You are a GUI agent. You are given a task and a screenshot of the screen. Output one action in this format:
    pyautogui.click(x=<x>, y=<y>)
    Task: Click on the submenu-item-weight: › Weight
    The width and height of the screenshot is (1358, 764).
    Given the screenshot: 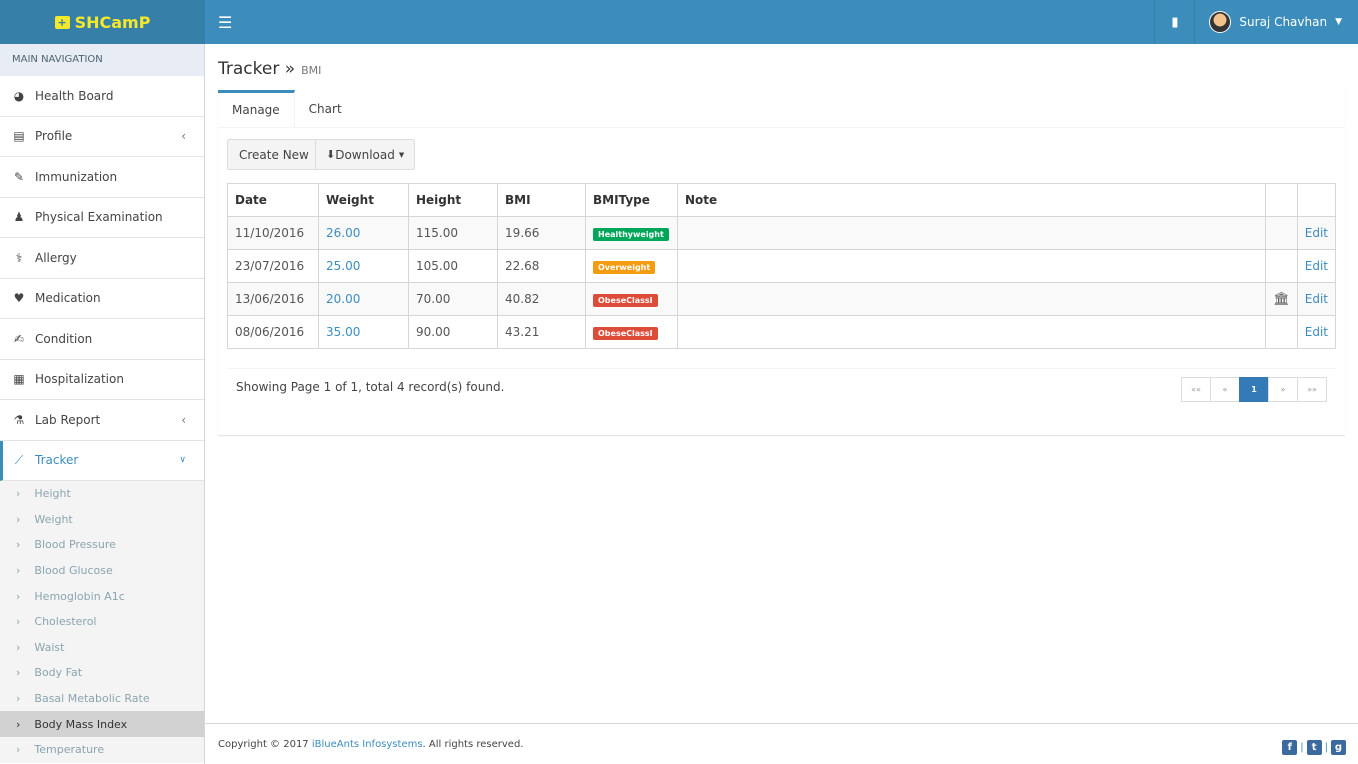 What is the action you would take?
    pyautogui.click(x=102, y=520)
    